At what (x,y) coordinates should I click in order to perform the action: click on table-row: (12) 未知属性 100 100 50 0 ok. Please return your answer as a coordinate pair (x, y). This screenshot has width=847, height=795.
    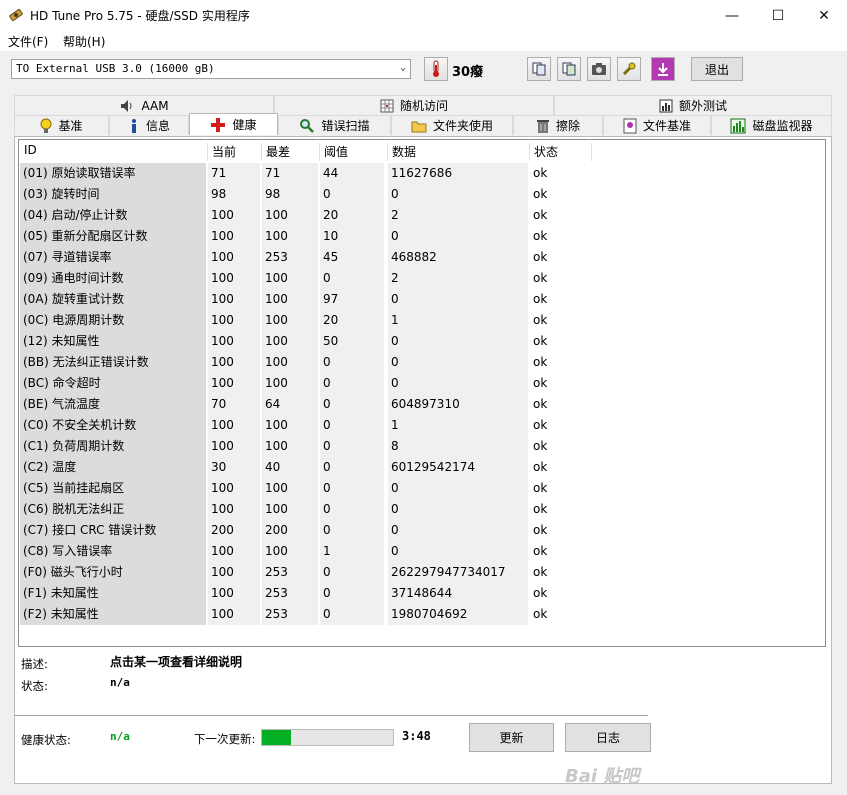
    Looking at the image, I should click on (305, 341).